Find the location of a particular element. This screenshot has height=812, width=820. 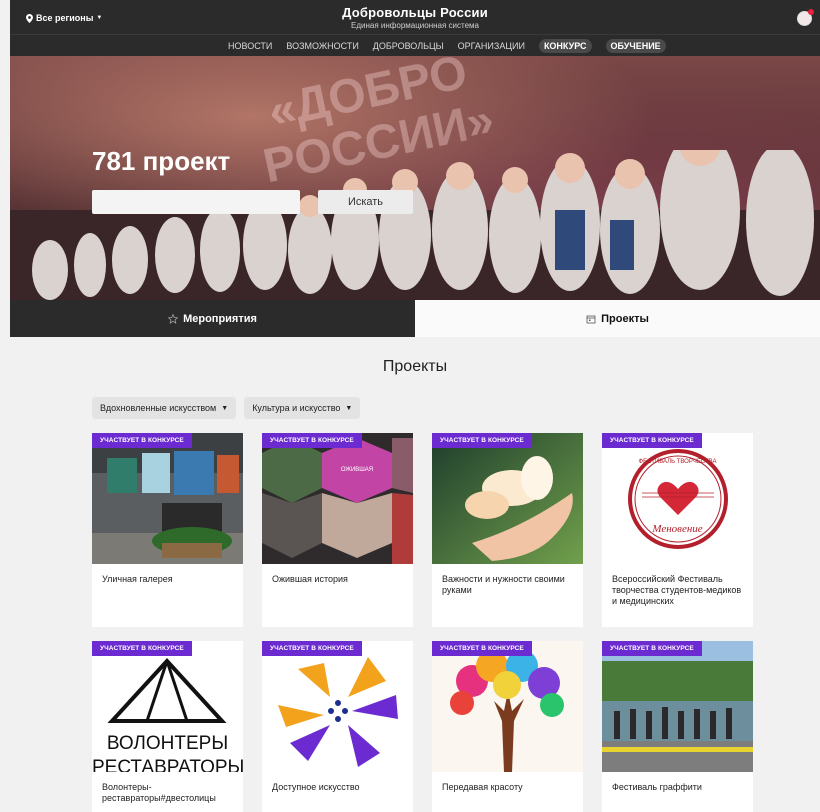

filter-direction: Культура и искусство ▼ is located at coordinates (302, 408).